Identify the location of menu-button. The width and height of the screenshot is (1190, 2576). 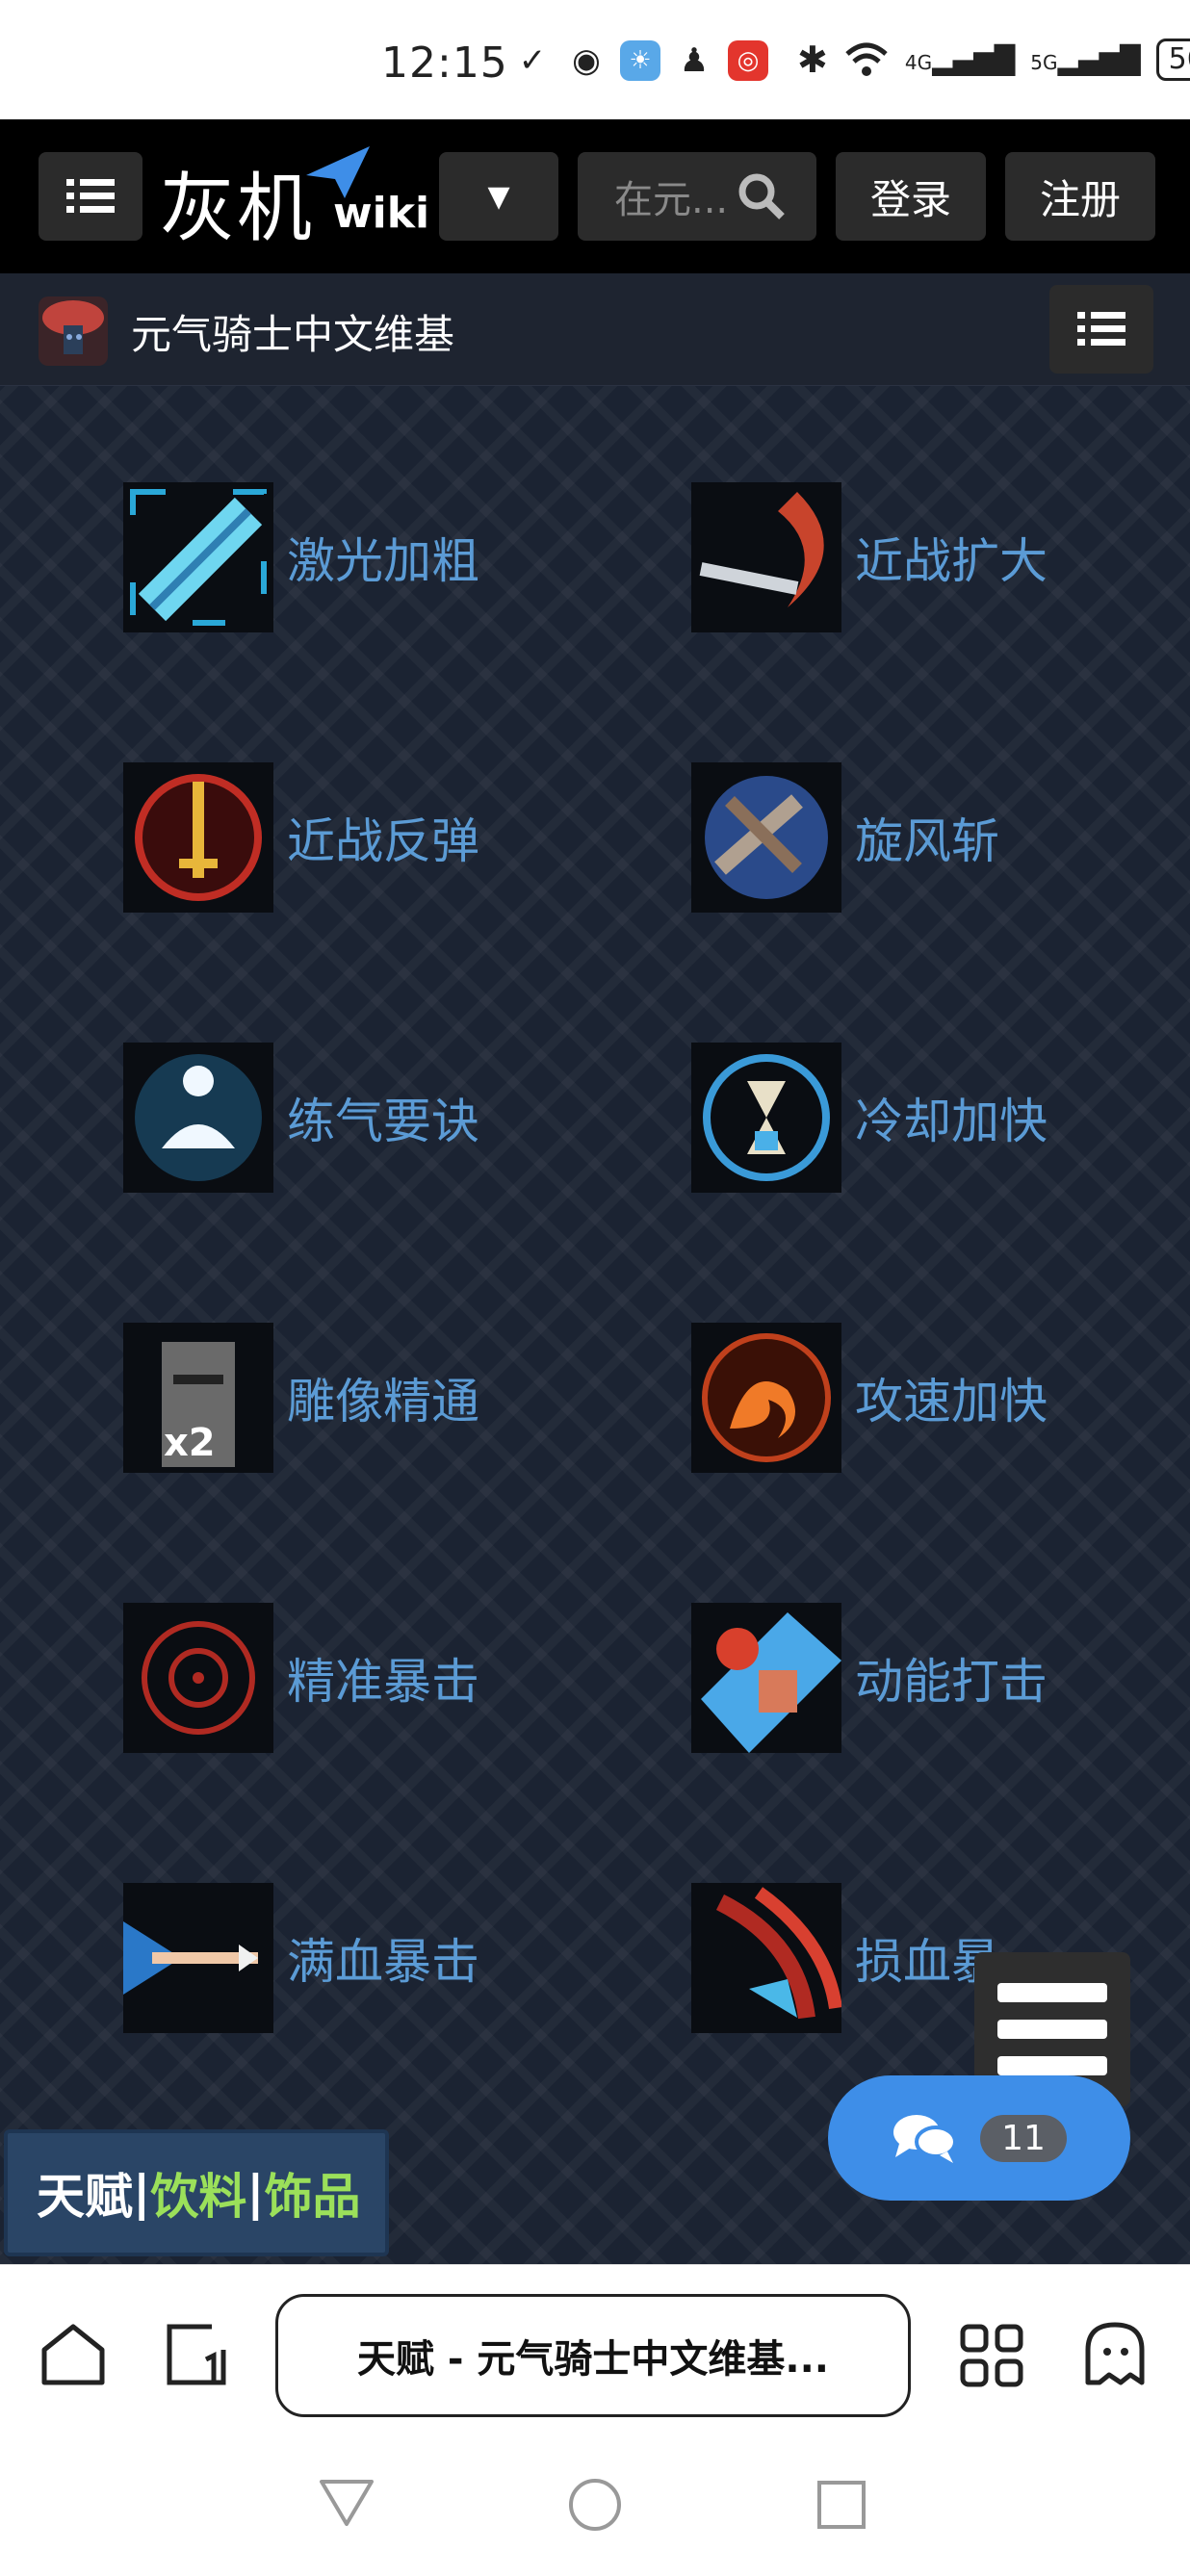
(91, 197).